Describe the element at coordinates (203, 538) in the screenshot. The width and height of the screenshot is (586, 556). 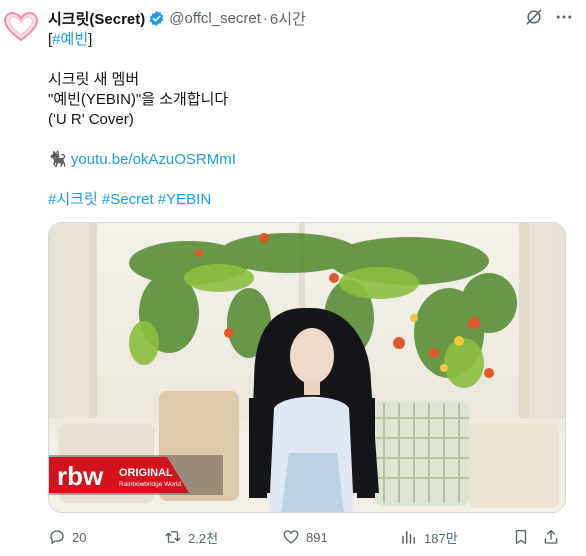
I see `repost-count: 2.2천` at that location.